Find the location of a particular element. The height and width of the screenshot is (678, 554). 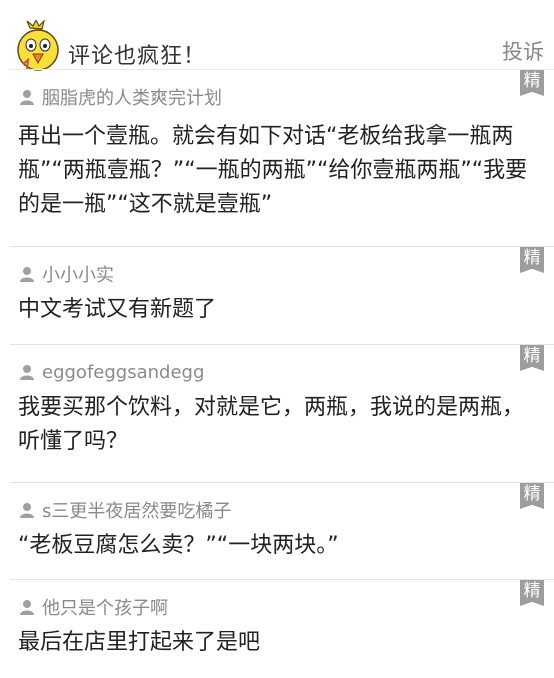

comment-meta: eggofeggsandegg is located at coordinates (282, 365).